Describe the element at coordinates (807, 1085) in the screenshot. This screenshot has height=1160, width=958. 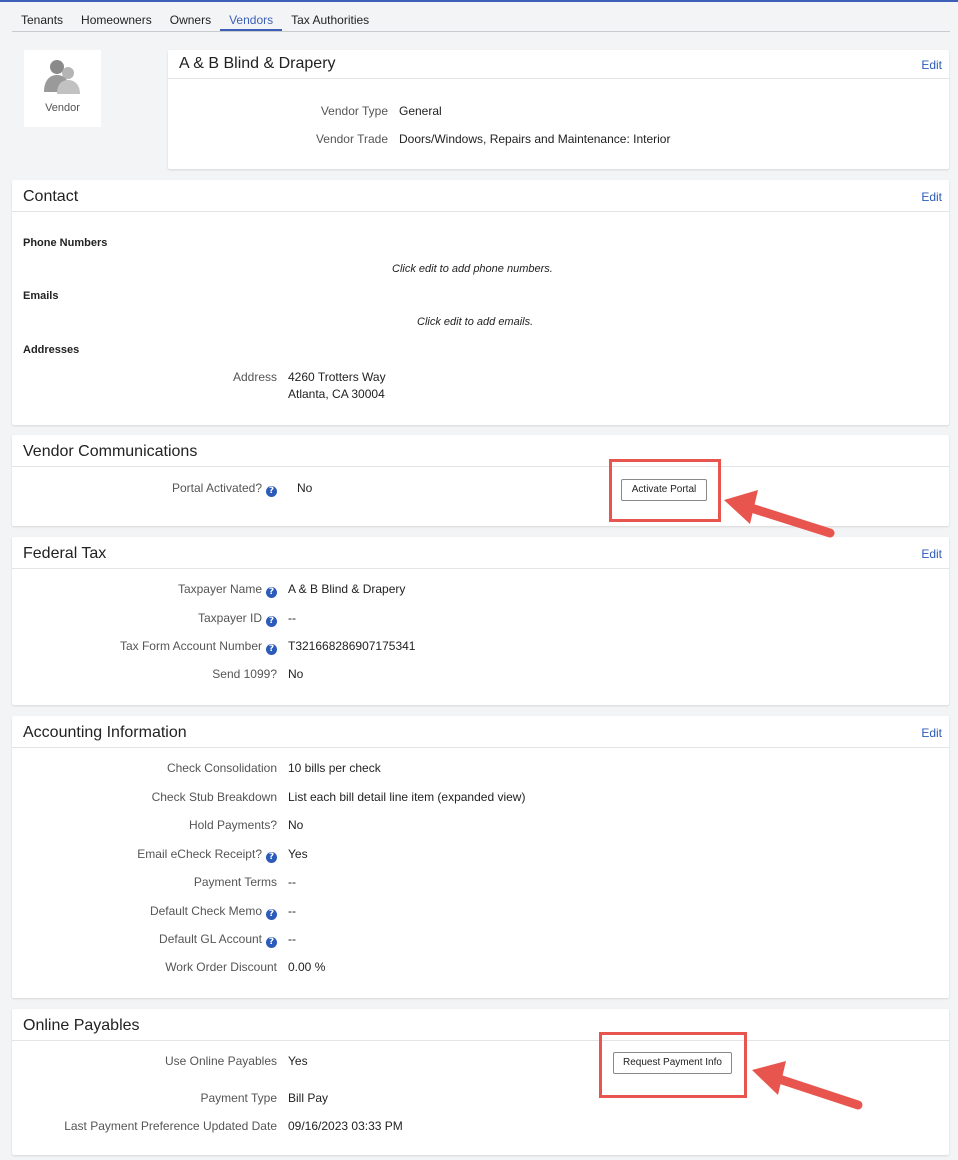
I see `annotation-arrow-icon` at that location.